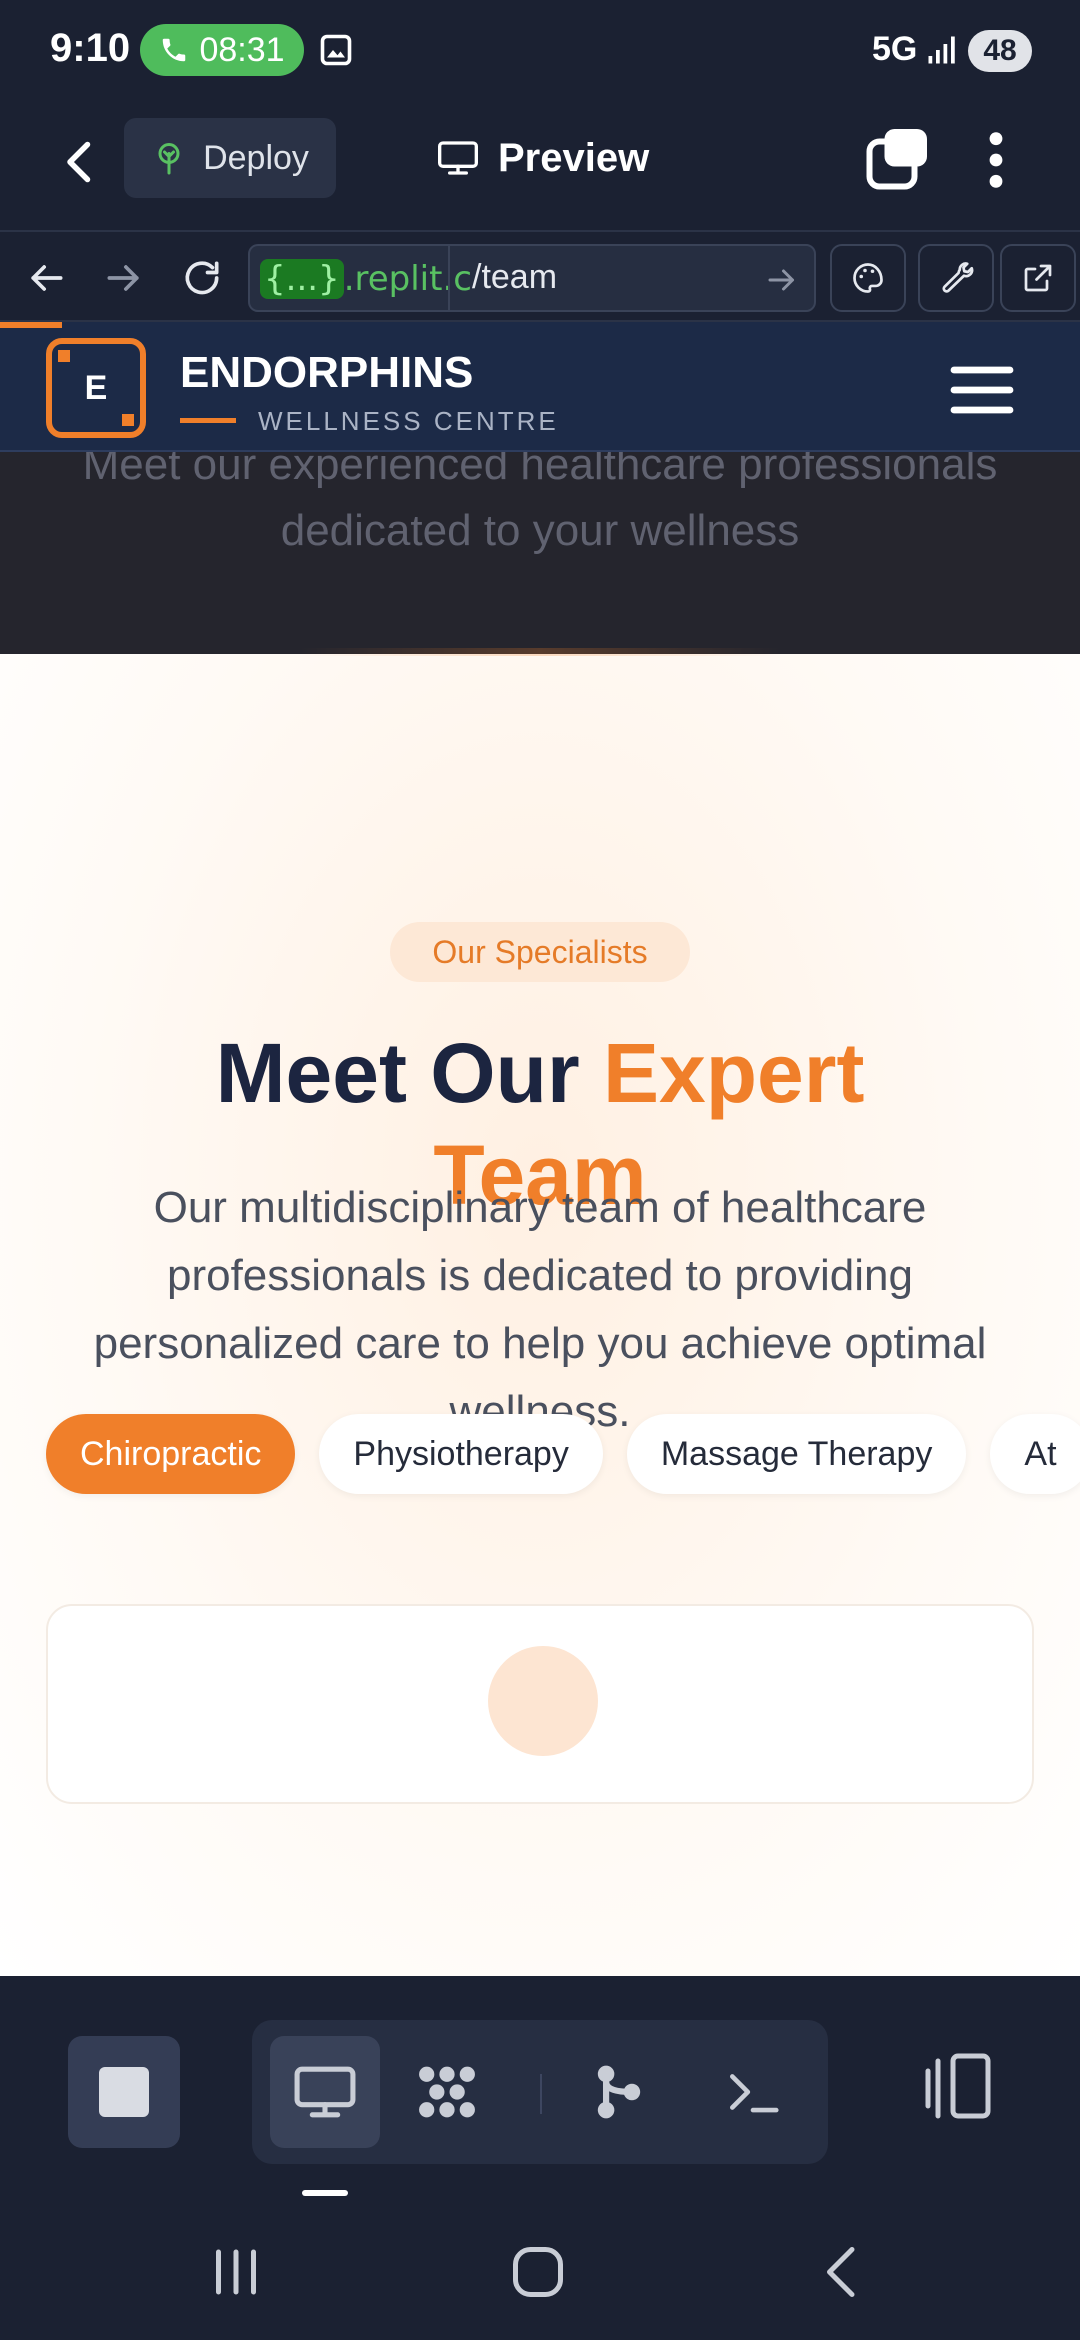  I want to click on team-member-card, so click(540, 1704).